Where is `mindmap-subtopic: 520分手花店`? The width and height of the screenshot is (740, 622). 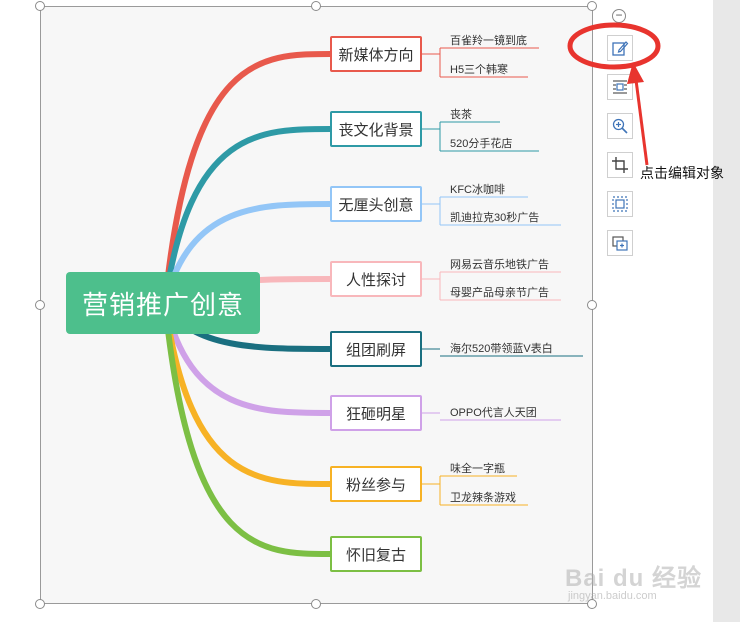 mindmap-subtopic: 520分手花店 is located at coordinates (481, 143).